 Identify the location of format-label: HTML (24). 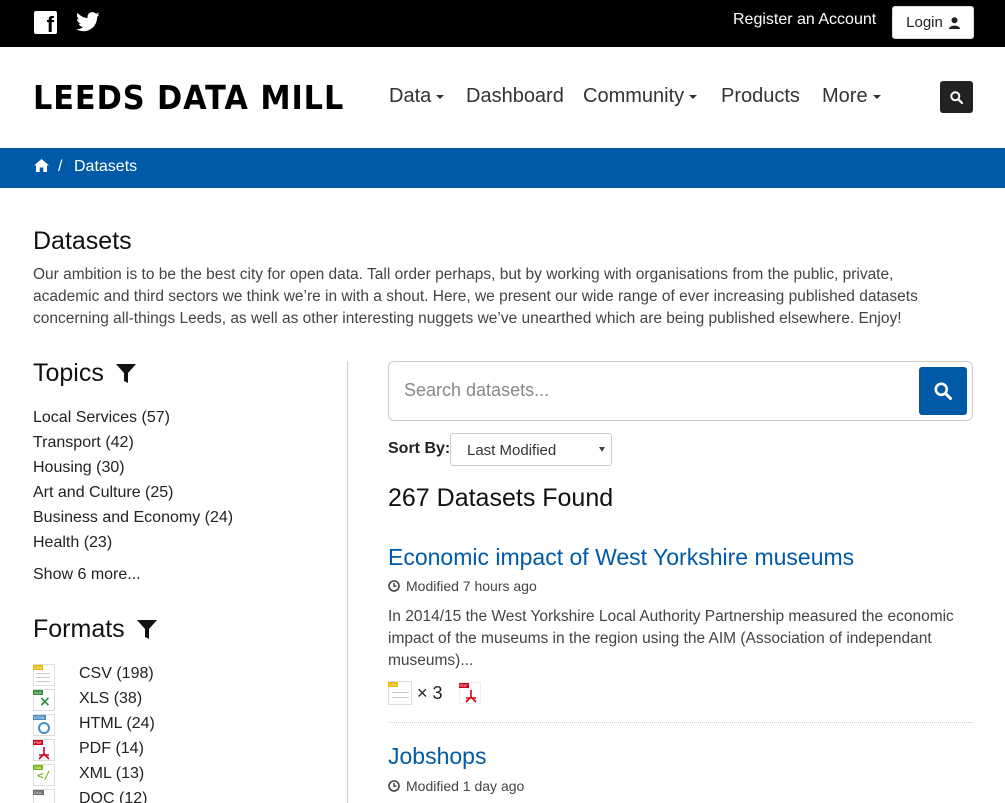
(117, 723).